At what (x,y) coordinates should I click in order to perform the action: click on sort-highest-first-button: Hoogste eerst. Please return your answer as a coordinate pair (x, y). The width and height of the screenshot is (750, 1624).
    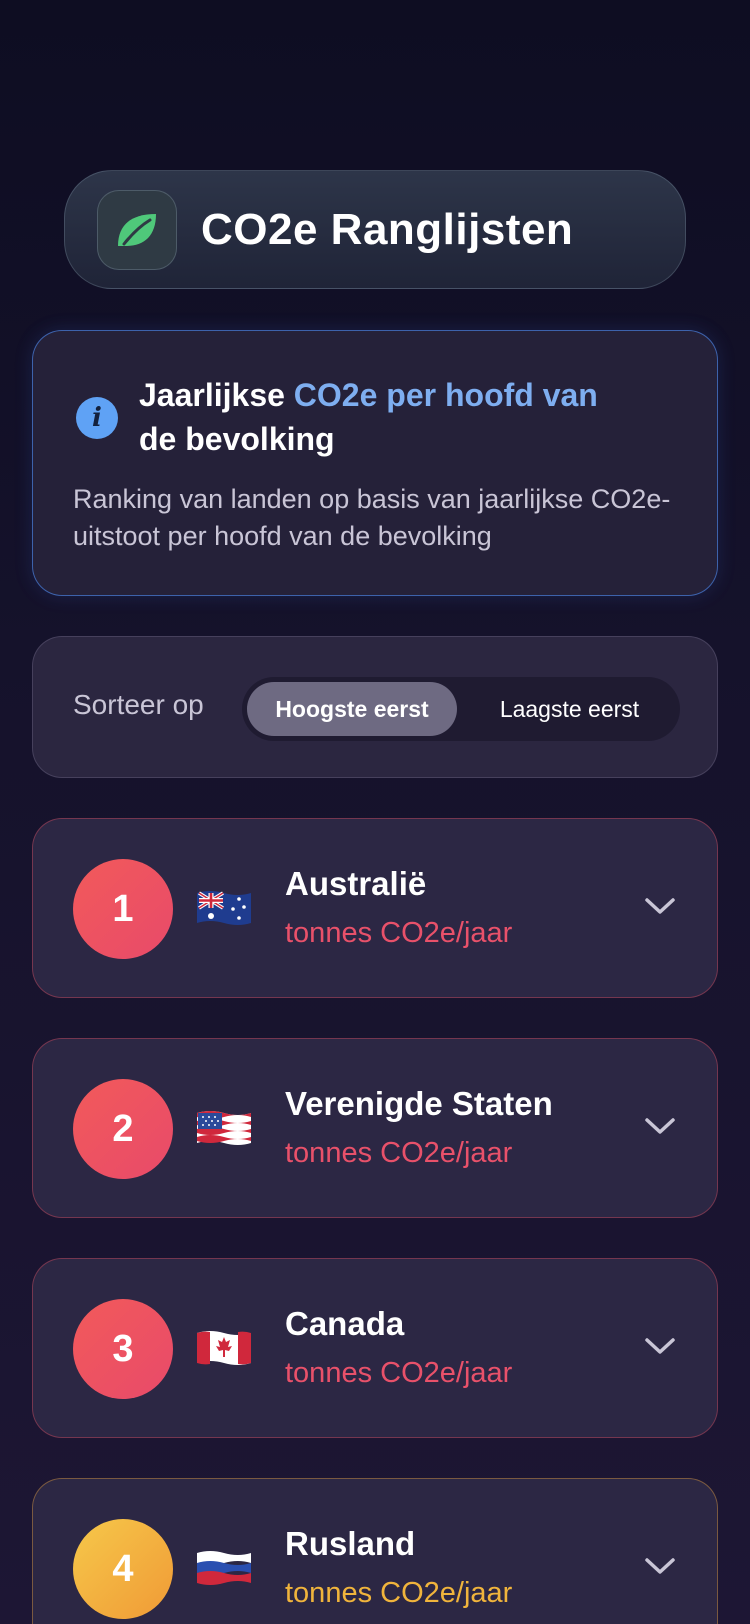
    Looking at the image, I should click on (352, 709).